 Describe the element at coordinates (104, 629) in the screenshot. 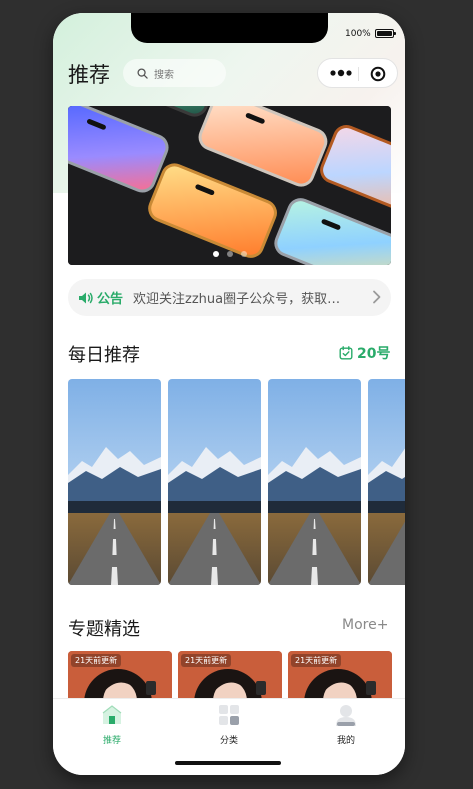

I see `topics-section-title: 专题精选` at that location.